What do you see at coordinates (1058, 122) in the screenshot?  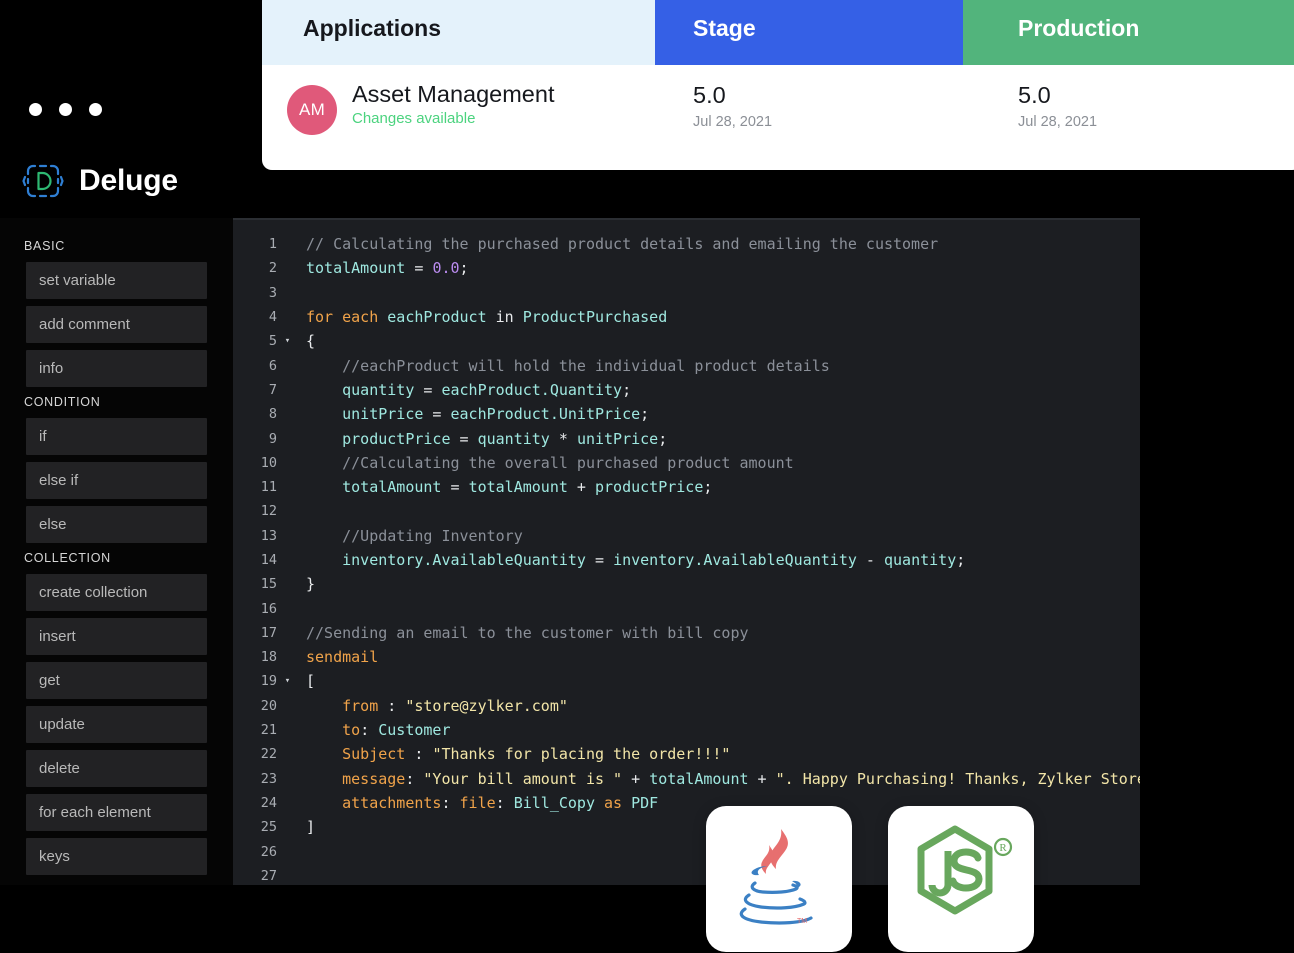 I see `production-date: Jul 28, 2021` at bounding box center [1058, 122].